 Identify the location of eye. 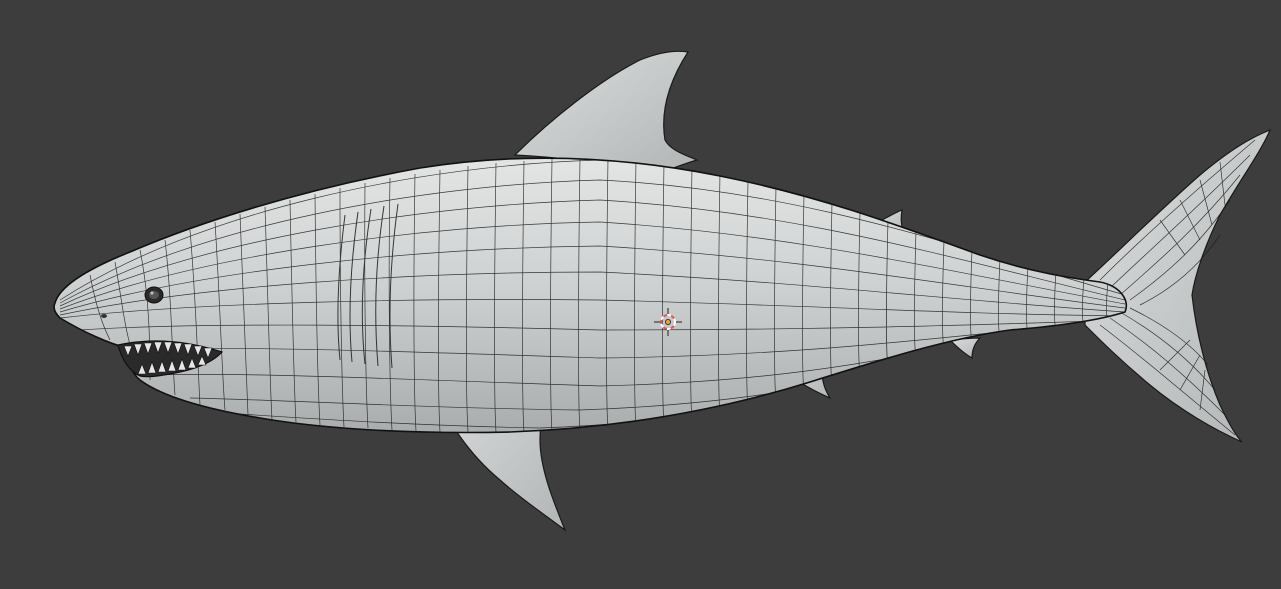
(154, 295).